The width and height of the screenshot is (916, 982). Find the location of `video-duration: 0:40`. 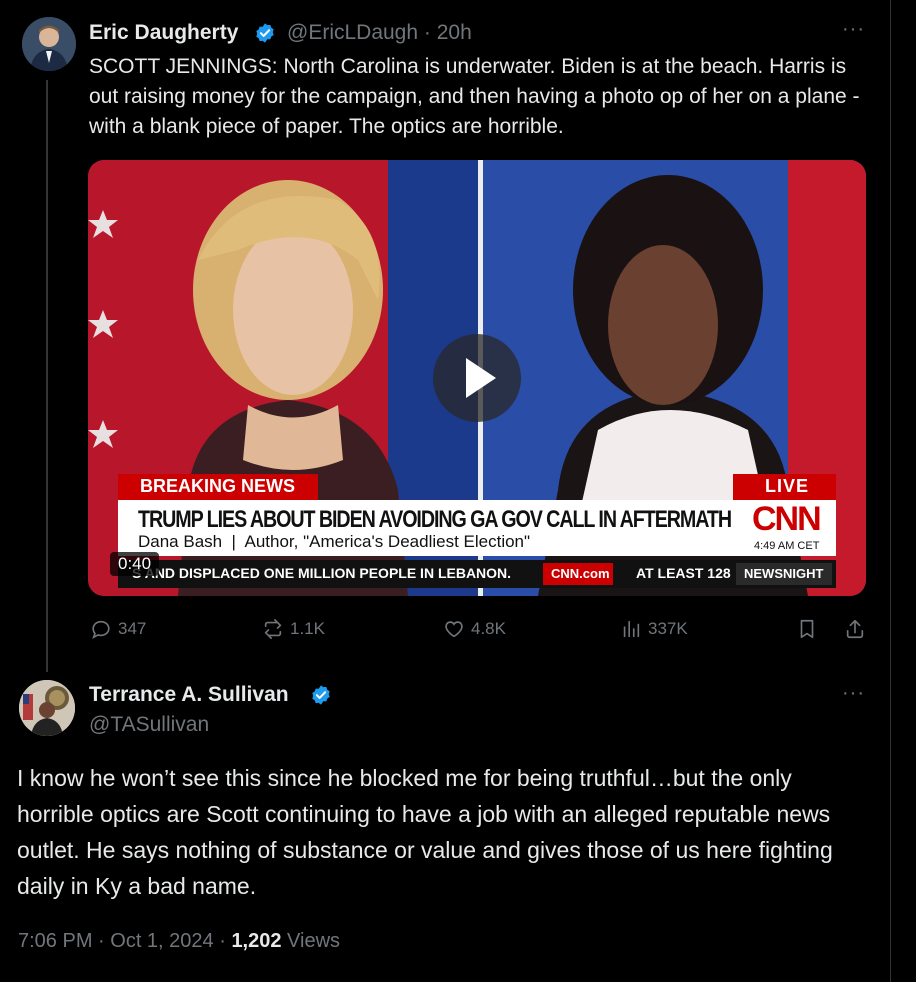

video-duration: 0:40 is located at coordinates (135, 564).